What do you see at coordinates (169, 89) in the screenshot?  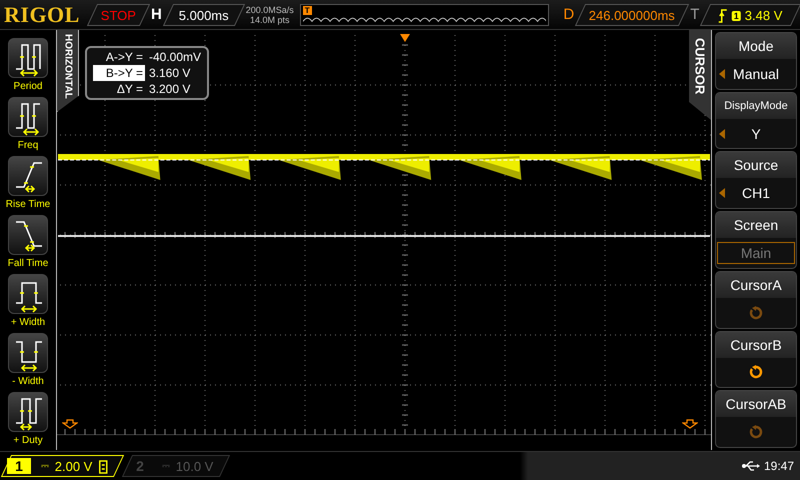 I see `readout-value: 3.200 V` at bounding box center [169, 89].